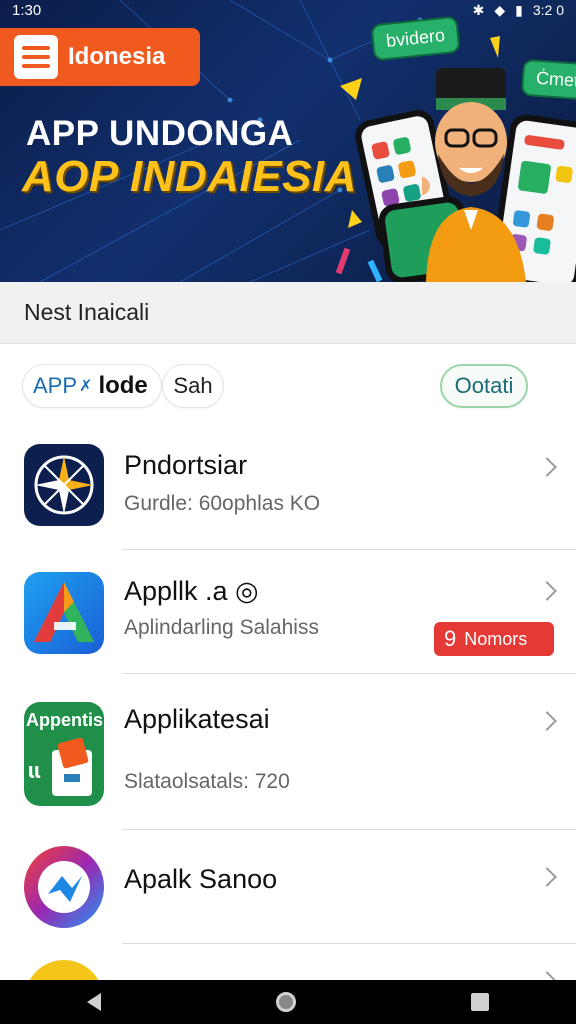  I want to click on close-icon: ✗, so click(86, 386).